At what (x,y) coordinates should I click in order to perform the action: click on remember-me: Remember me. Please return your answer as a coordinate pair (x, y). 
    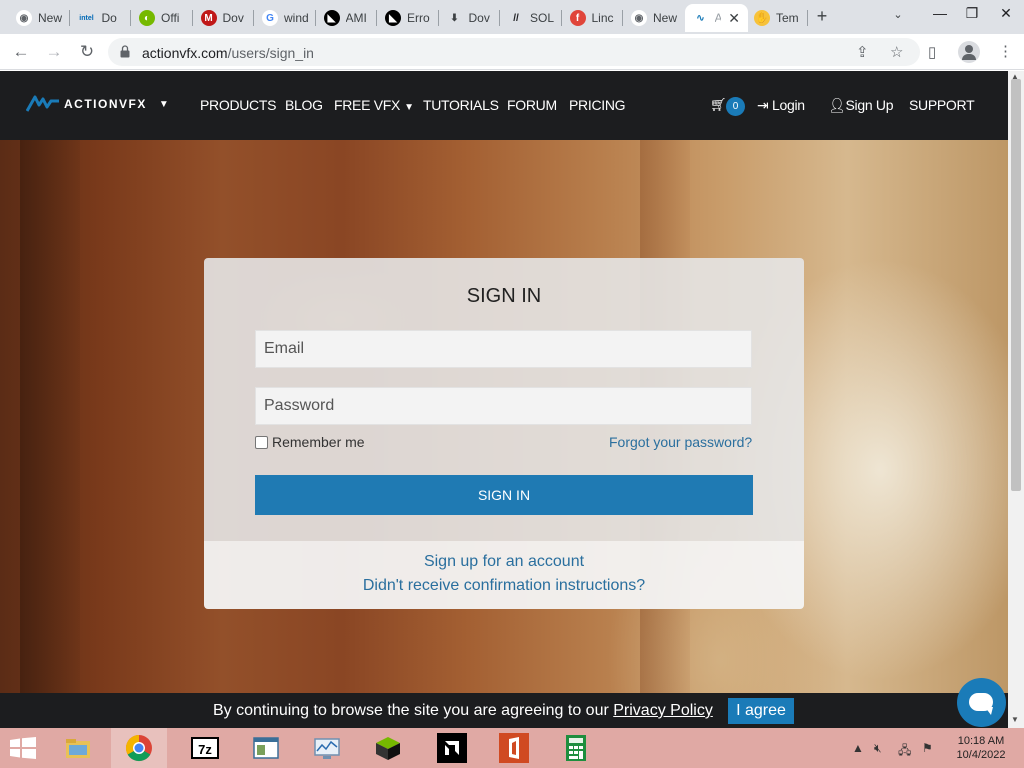
    Looking at the image, I should click on (310, 442).